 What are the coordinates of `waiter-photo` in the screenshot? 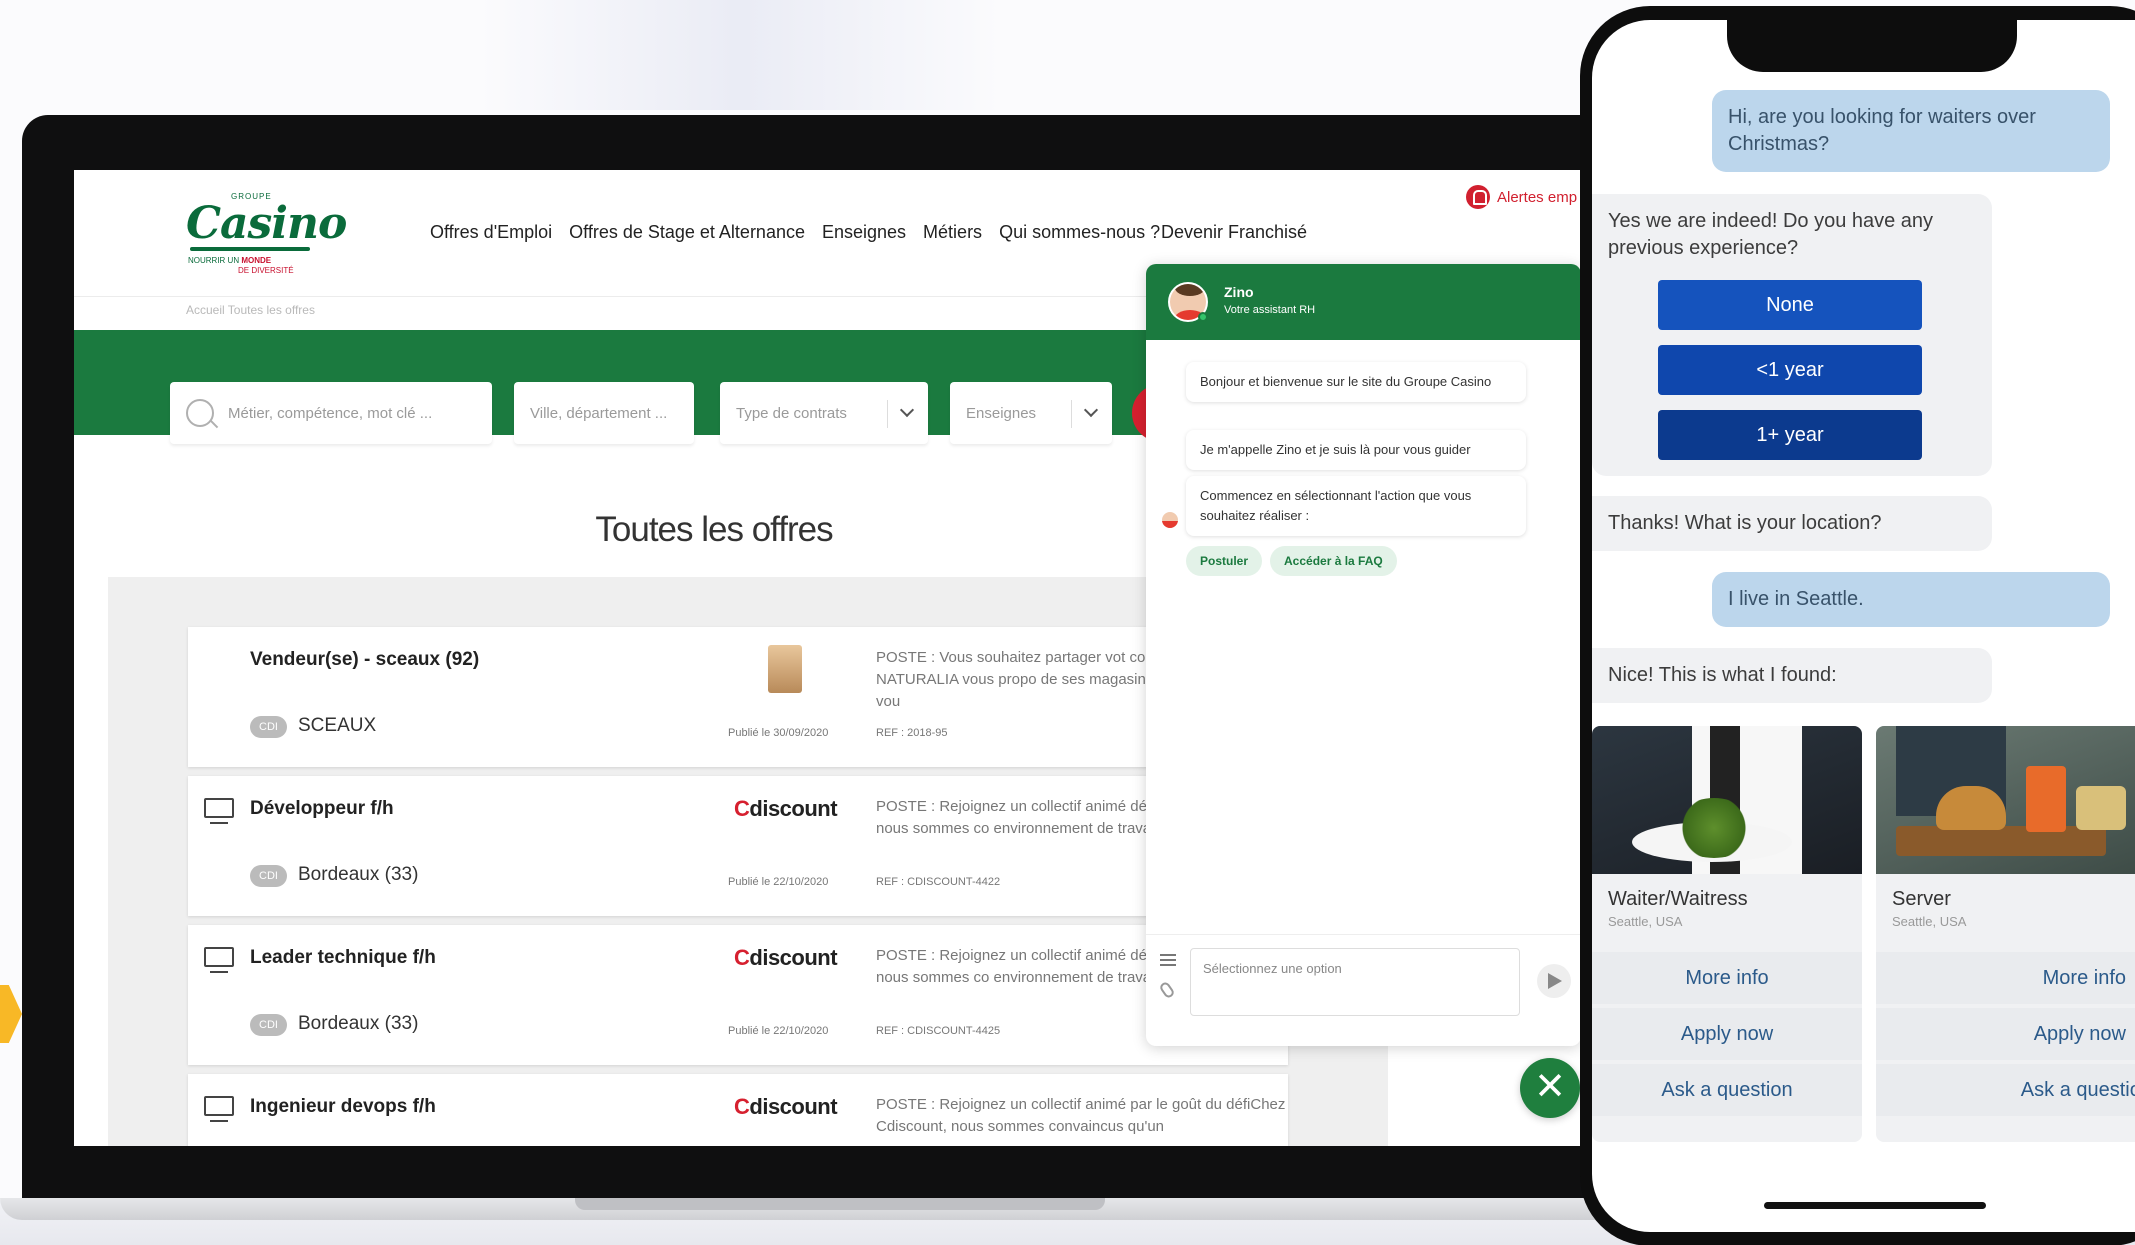 It's located at (1727, 800).